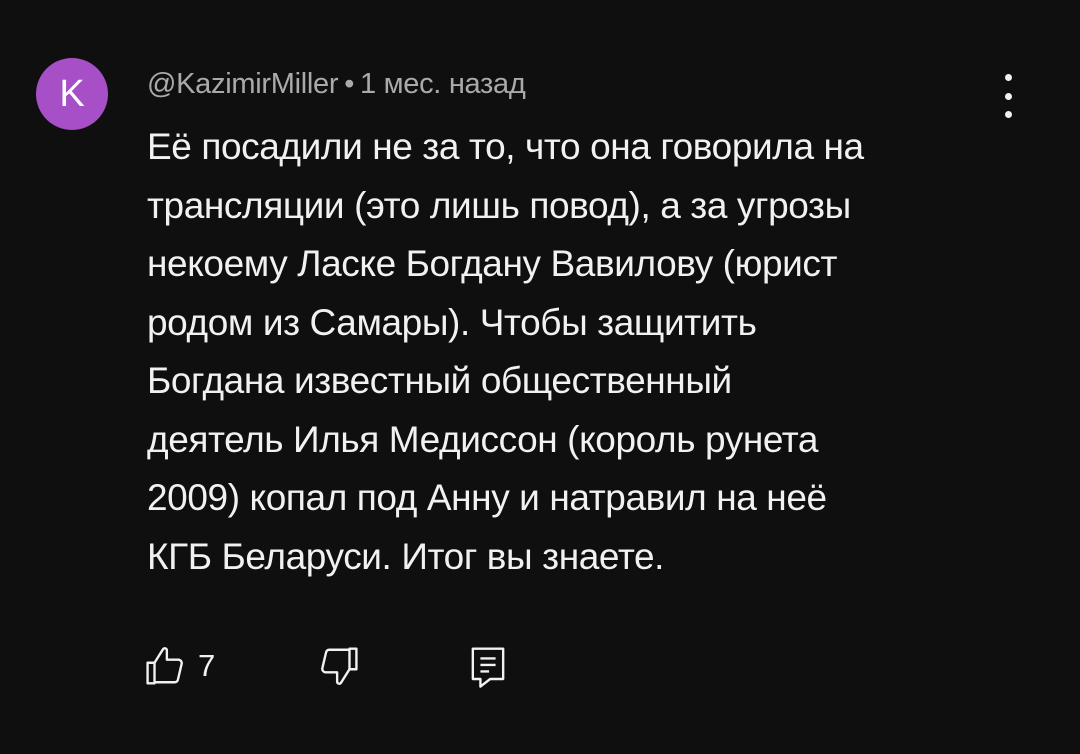  Describe the element at coordinates (242, 84) in the screenshot. I see `author-handle: @KazimirMiller` at that location.